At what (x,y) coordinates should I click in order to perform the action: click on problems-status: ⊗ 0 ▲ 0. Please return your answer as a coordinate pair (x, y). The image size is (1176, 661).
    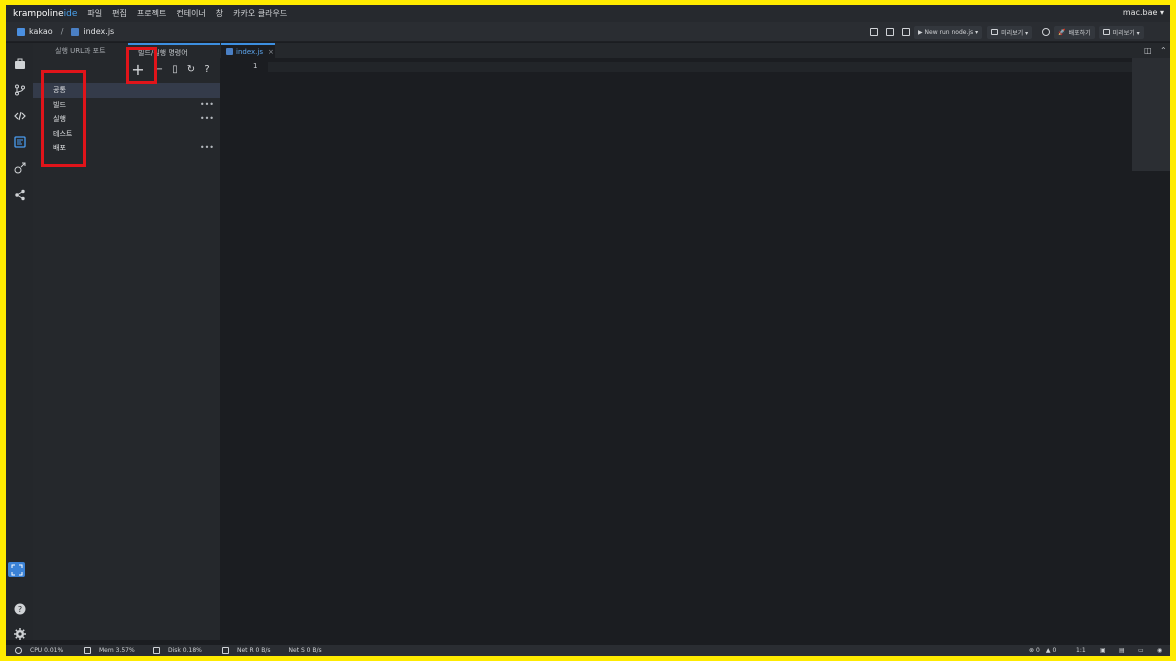
    Looking at the image, I should click on (1042, 650).